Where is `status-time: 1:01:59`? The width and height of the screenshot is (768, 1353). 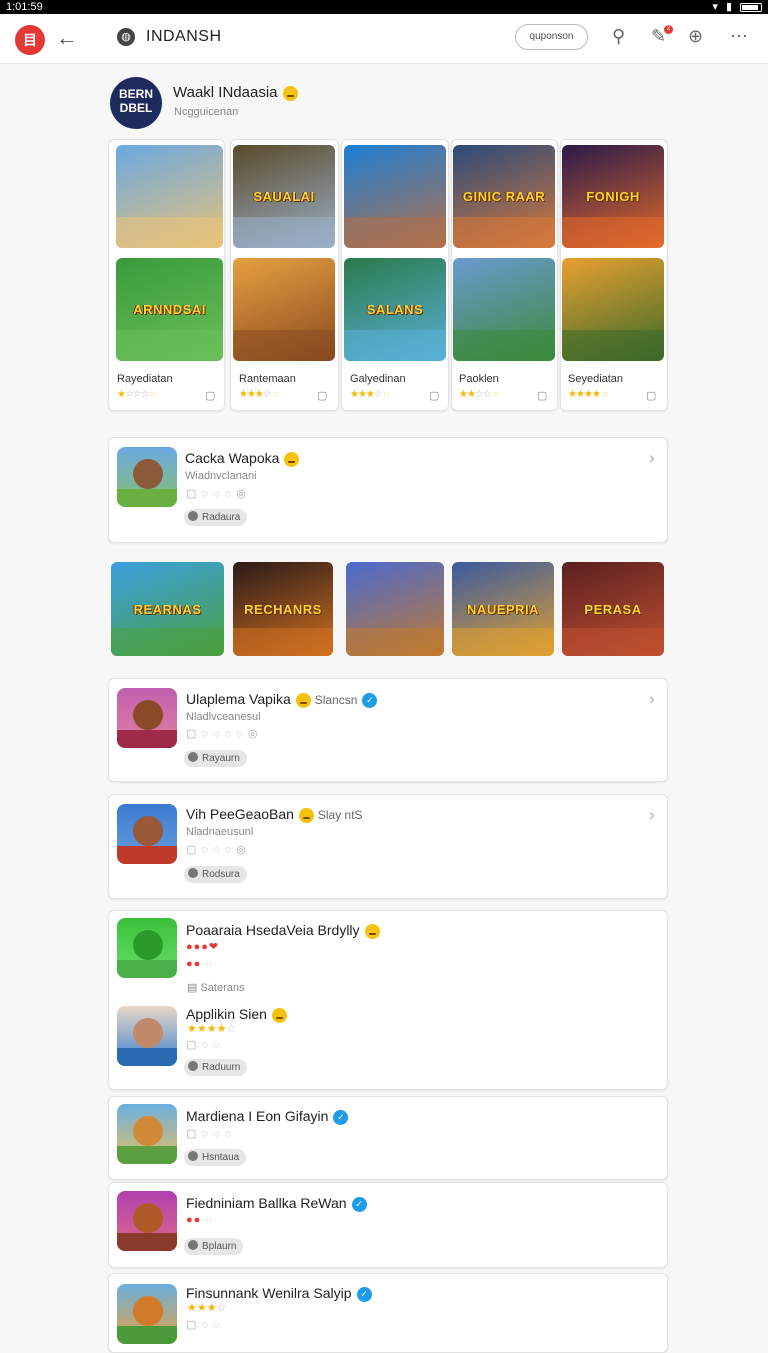
status-time: 1:01:59 is located at coordinates (24, 7).